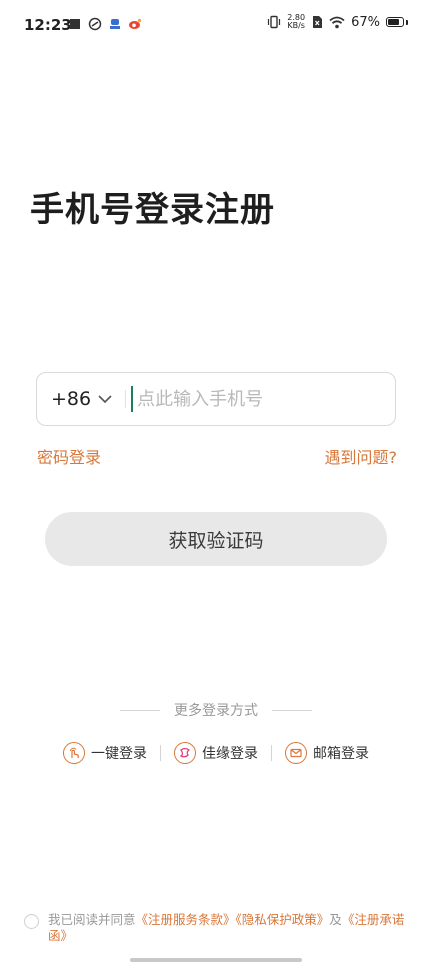 This screenshot has height=964, width=432. I want to click on alt-login-options: 一键登录 佳缘登录 邮箱登录, so click(216, 753).